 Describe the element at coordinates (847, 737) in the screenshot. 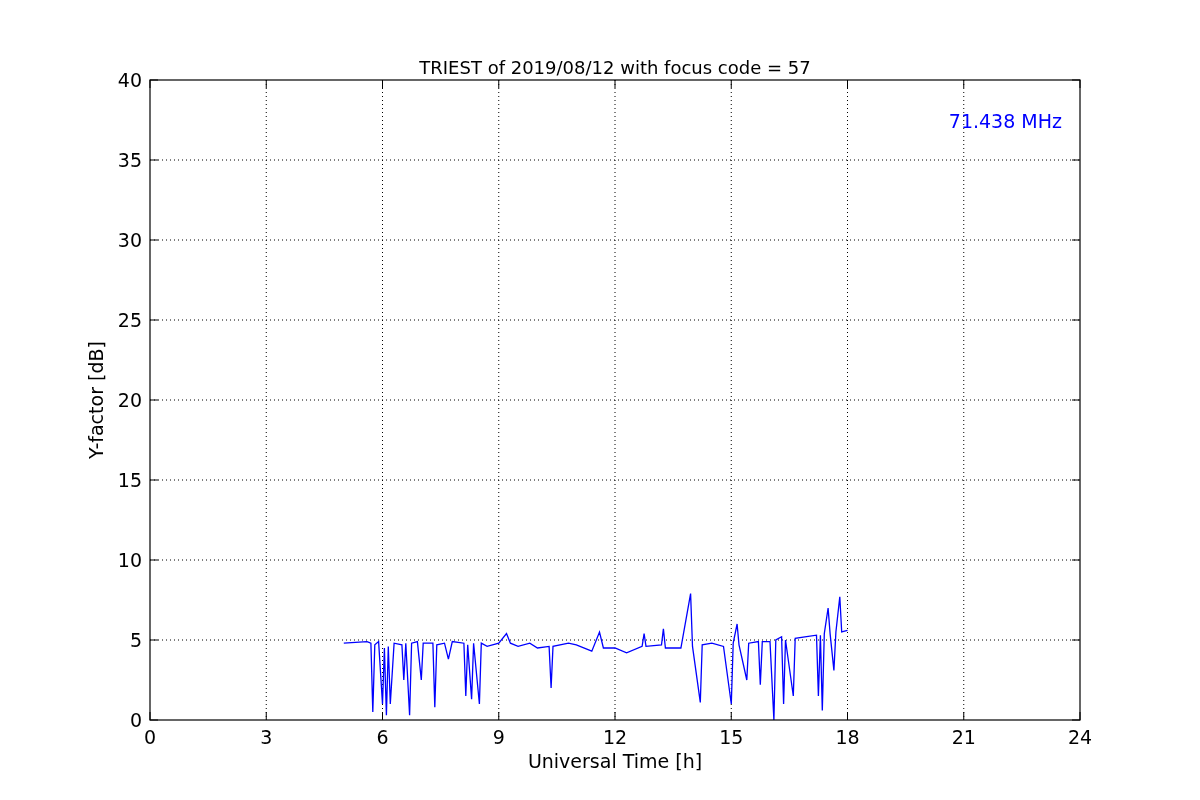

I see `x-tick-label: 18` at that location.